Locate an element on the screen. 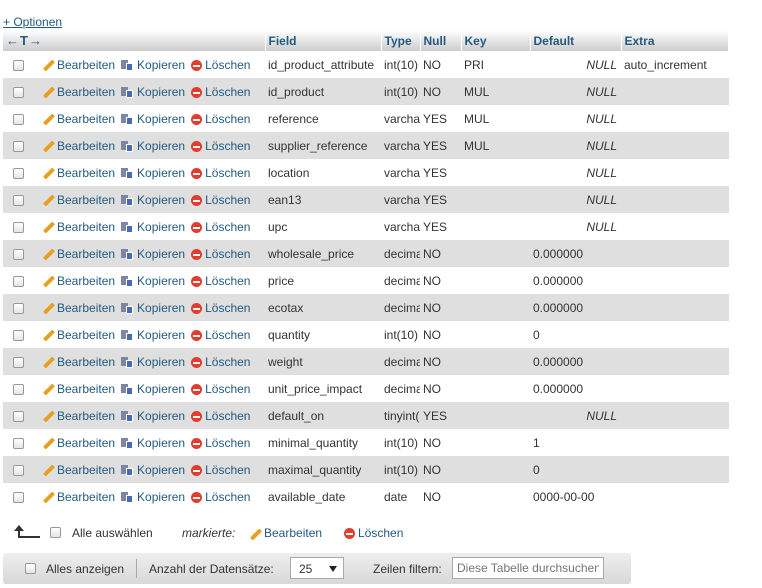 This screenshot has height=588, width=762. column-controls: ←T→ is located at coordinates (134, 40).